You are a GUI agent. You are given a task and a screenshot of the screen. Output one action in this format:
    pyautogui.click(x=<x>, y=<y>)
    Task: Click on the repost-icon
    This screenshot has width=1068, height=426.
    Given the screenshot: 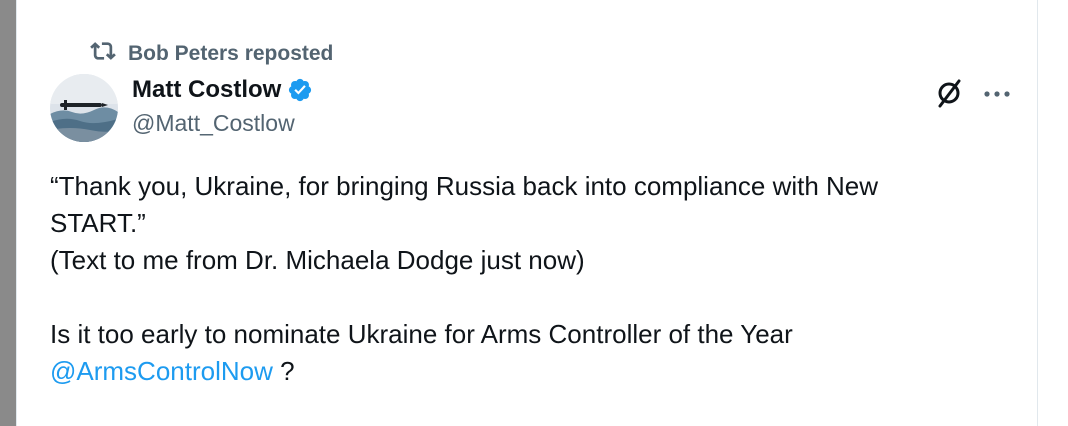 What is the action you would take?
    pyautogui.click(x=103, y=54)
    